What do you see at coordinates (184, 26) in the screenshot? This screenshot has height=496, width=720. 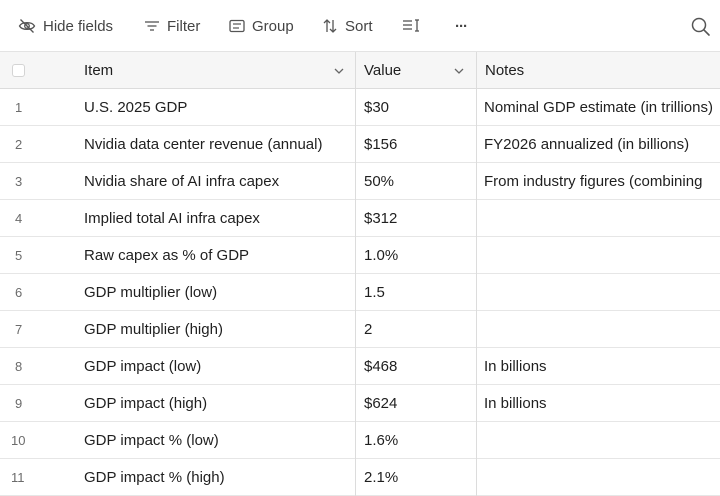 I see `filter-label: Filter` at bounding box center [184, 26].